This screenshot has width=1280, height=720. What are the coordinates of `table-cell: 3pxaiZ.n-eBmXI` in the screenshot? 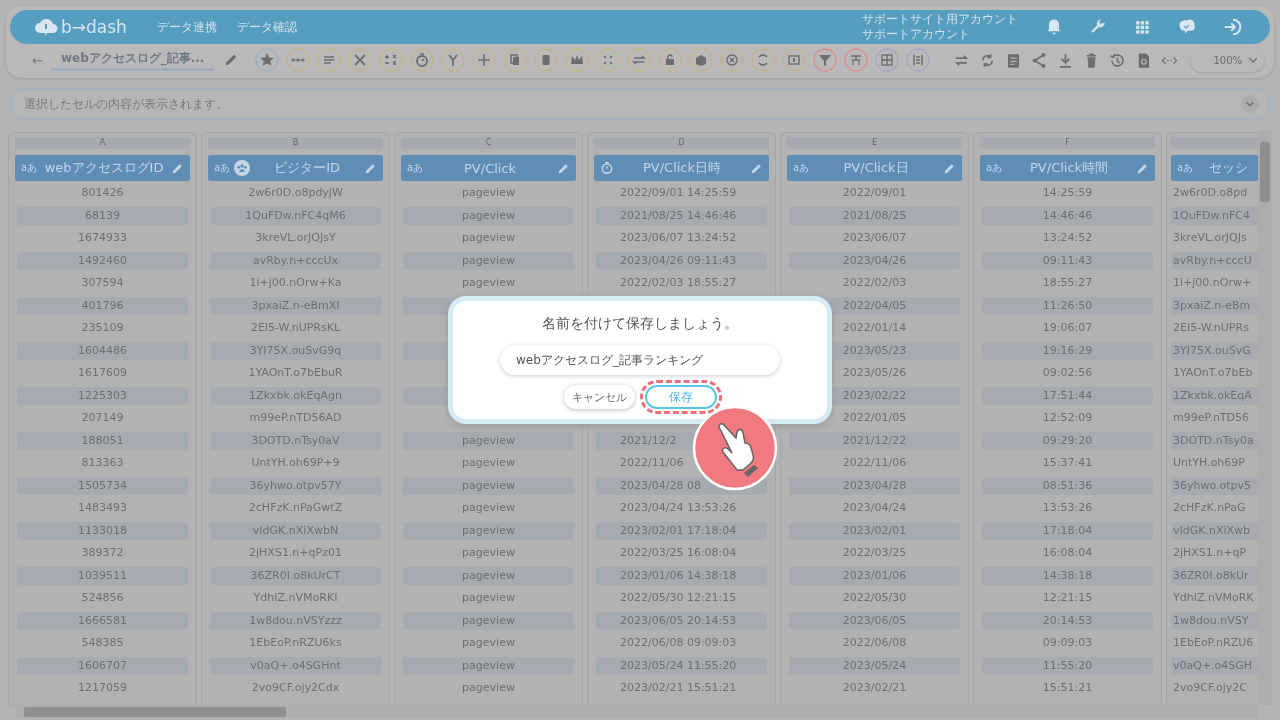 It's located at (295, 305).